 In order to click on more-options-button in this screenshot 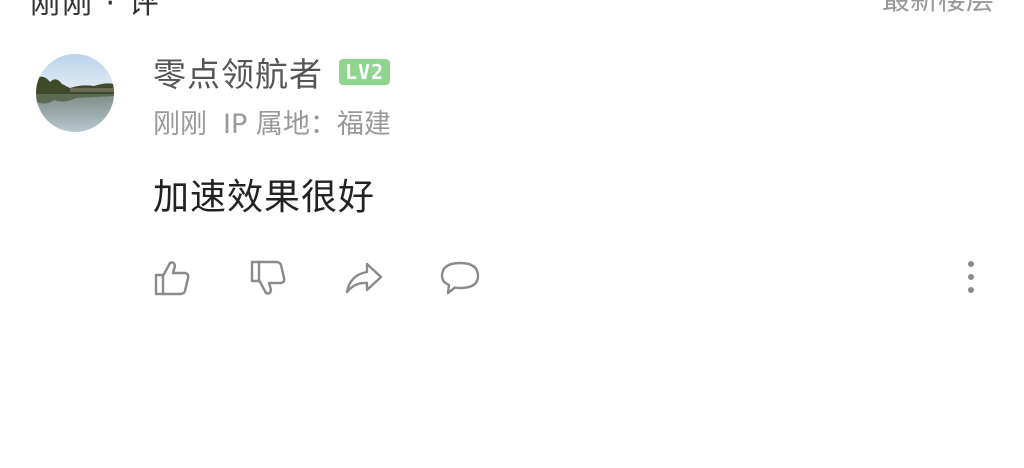, I will do `click(971, 277)`.